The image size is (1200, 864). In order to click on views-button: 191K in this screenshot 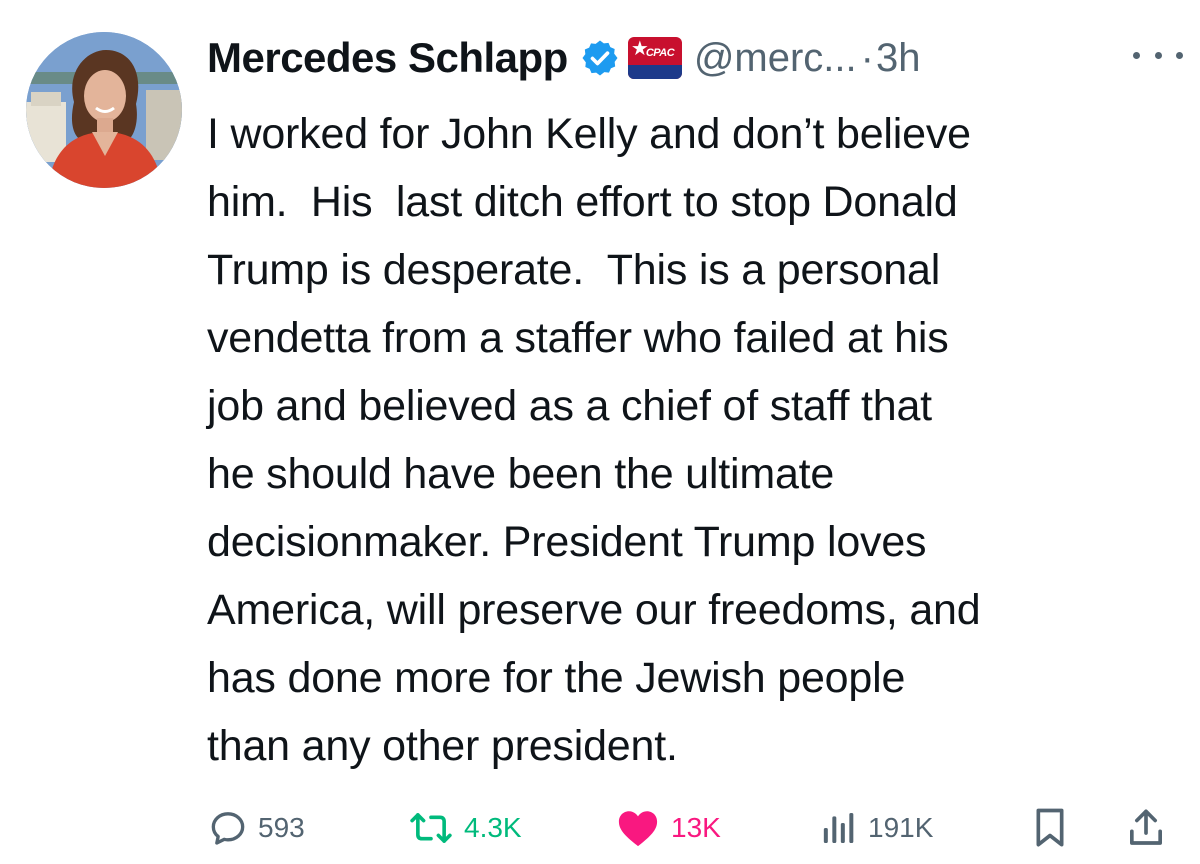, I will do `click(875, 828)`.